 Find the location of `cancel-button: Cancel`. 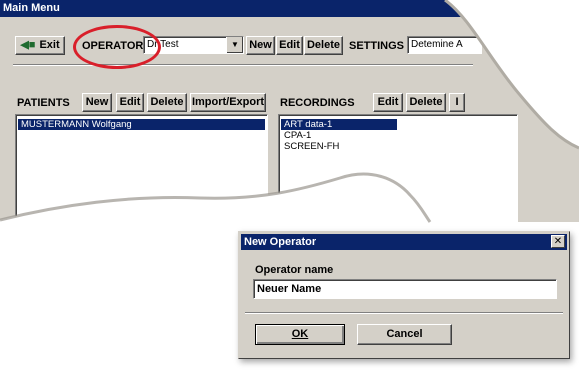

cancel-button: Cancel is located at coordinates (404, 334).